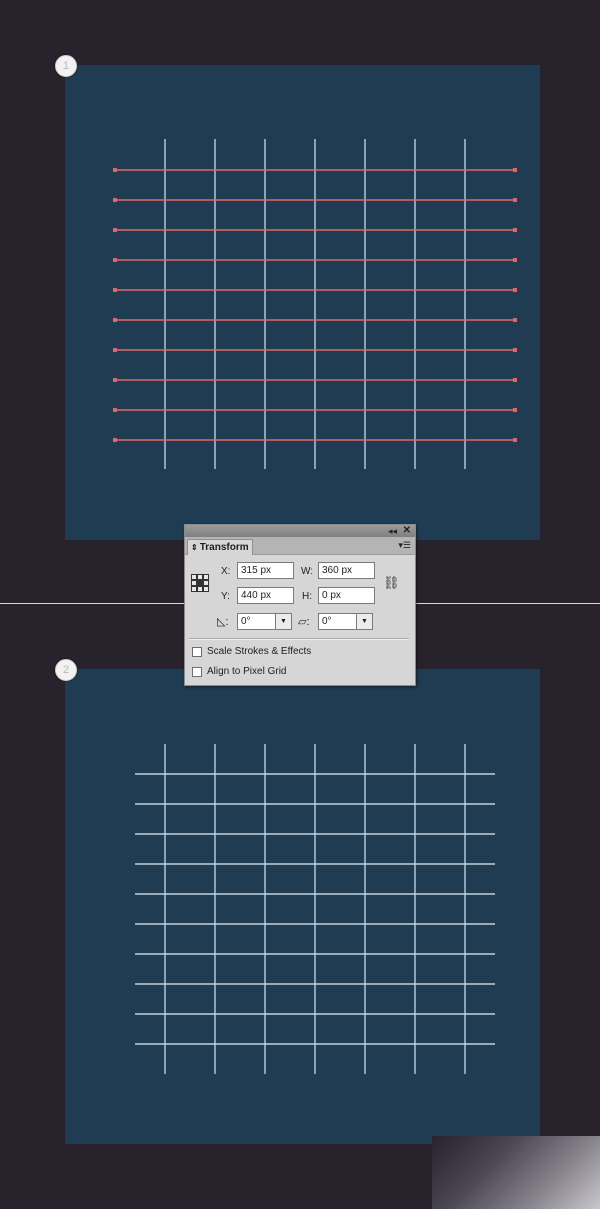 The width and height of the screenshot is (600, 1209). Describe the element at coordinates (264, 621) in the screenshot. I see `rotate-select: 0° ▼` at that location.